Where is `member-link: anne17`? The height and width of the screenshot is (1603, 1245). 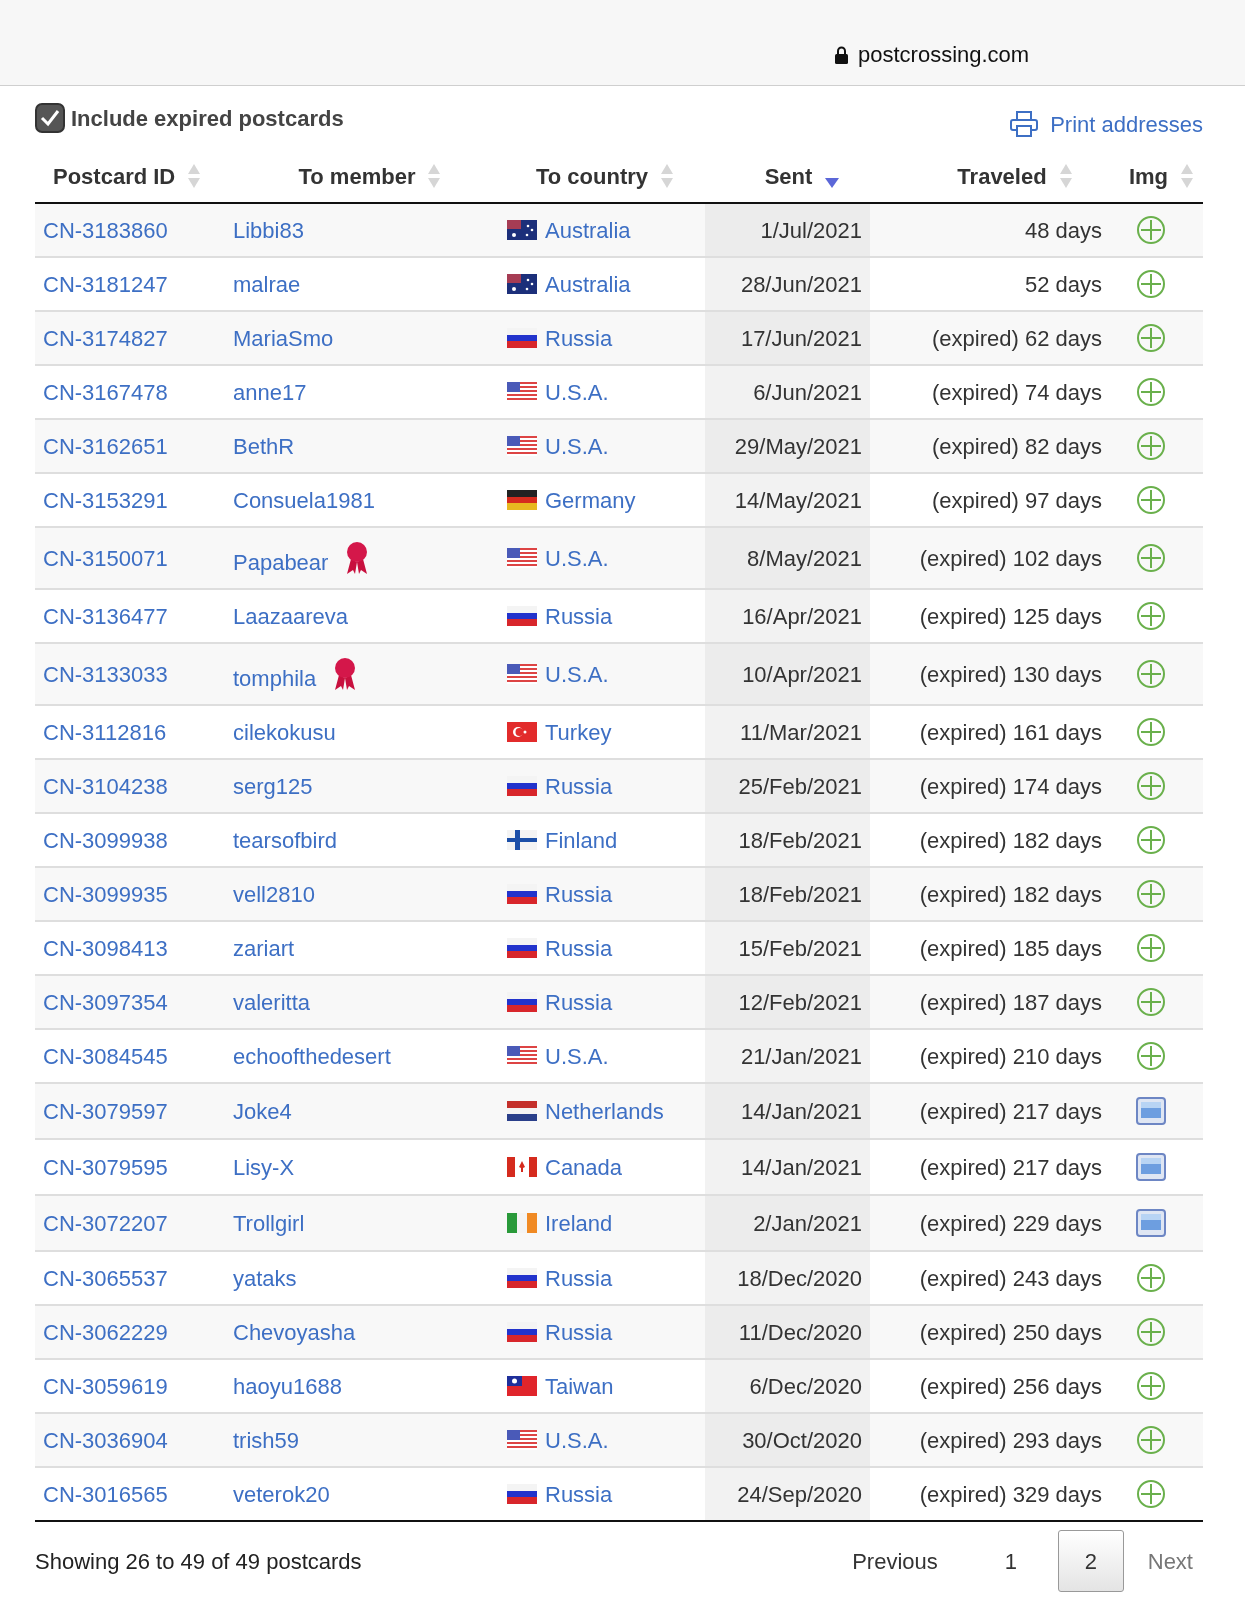
member-link: anne17 is located at coordinates (270, 392).